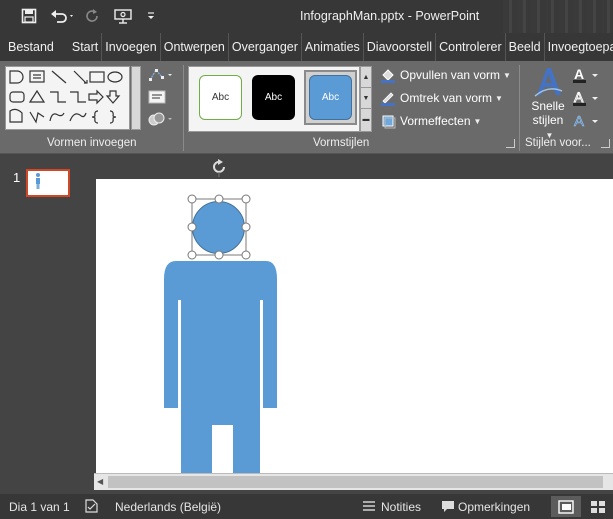  I want to click on language-indicator: Nederlands (België), so click(168, 507).